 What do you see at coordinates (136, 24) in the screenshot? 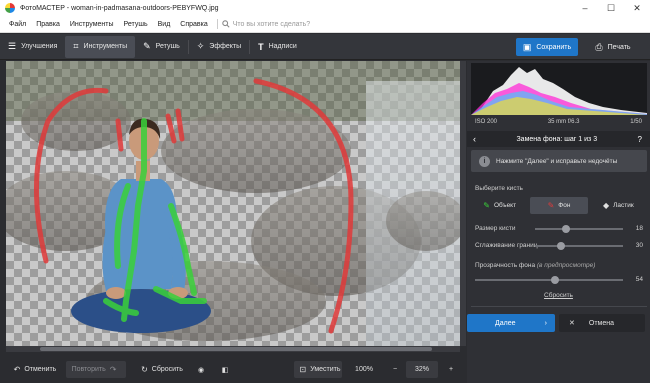
I see `menu-retouch: Ретушь` at bounding box center [136, 24].